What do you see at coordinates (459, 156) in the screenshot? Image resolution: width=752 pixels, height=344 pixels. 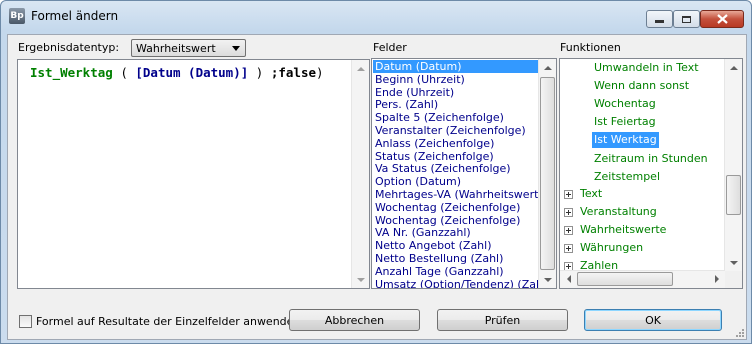 I see `field-list-item: Status (Zeichenfolge)` at bounding box center [459, 156].